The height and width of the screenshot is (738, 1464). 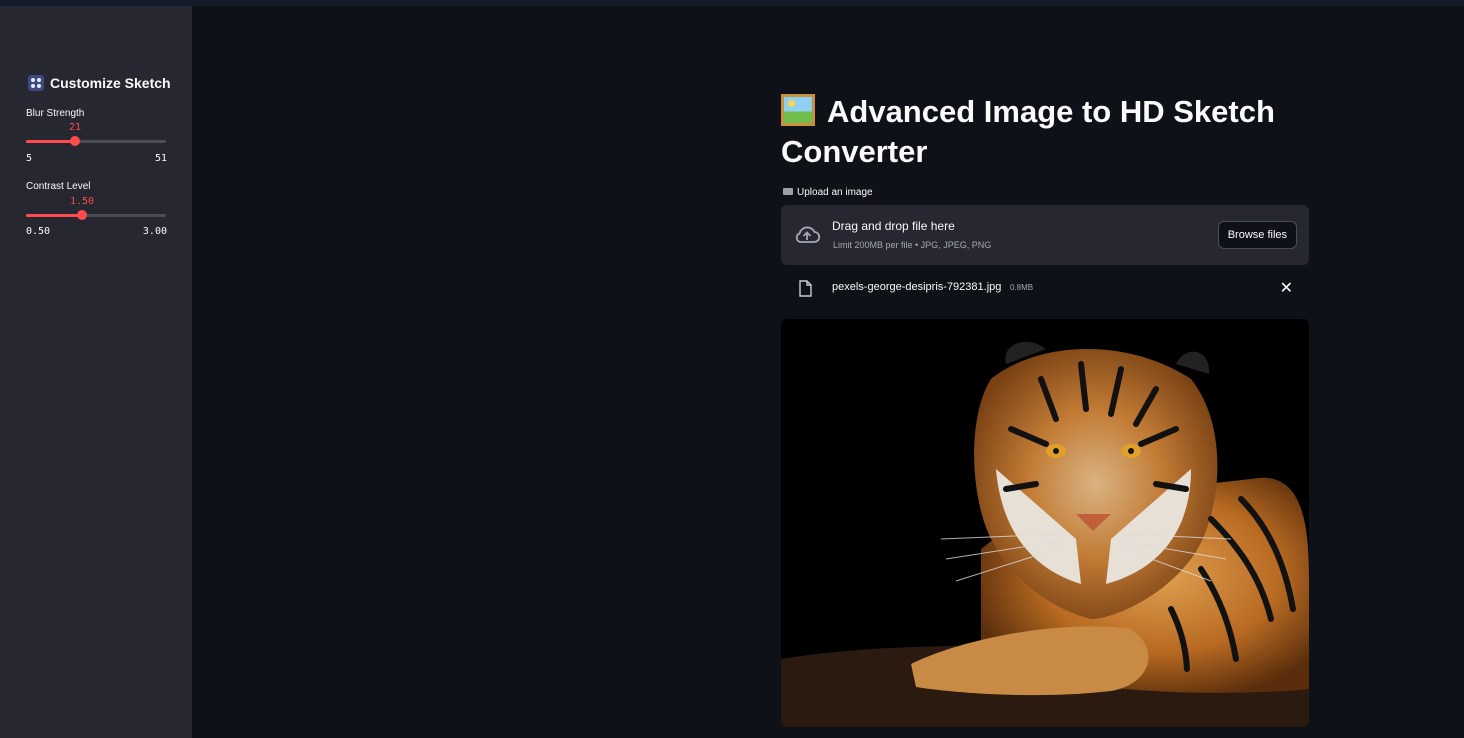 What do you see at coordinates (110, 83) in the screenshot?
I see `sidebar-title-text: Customize Sketch` at bounding box center [110, 83].